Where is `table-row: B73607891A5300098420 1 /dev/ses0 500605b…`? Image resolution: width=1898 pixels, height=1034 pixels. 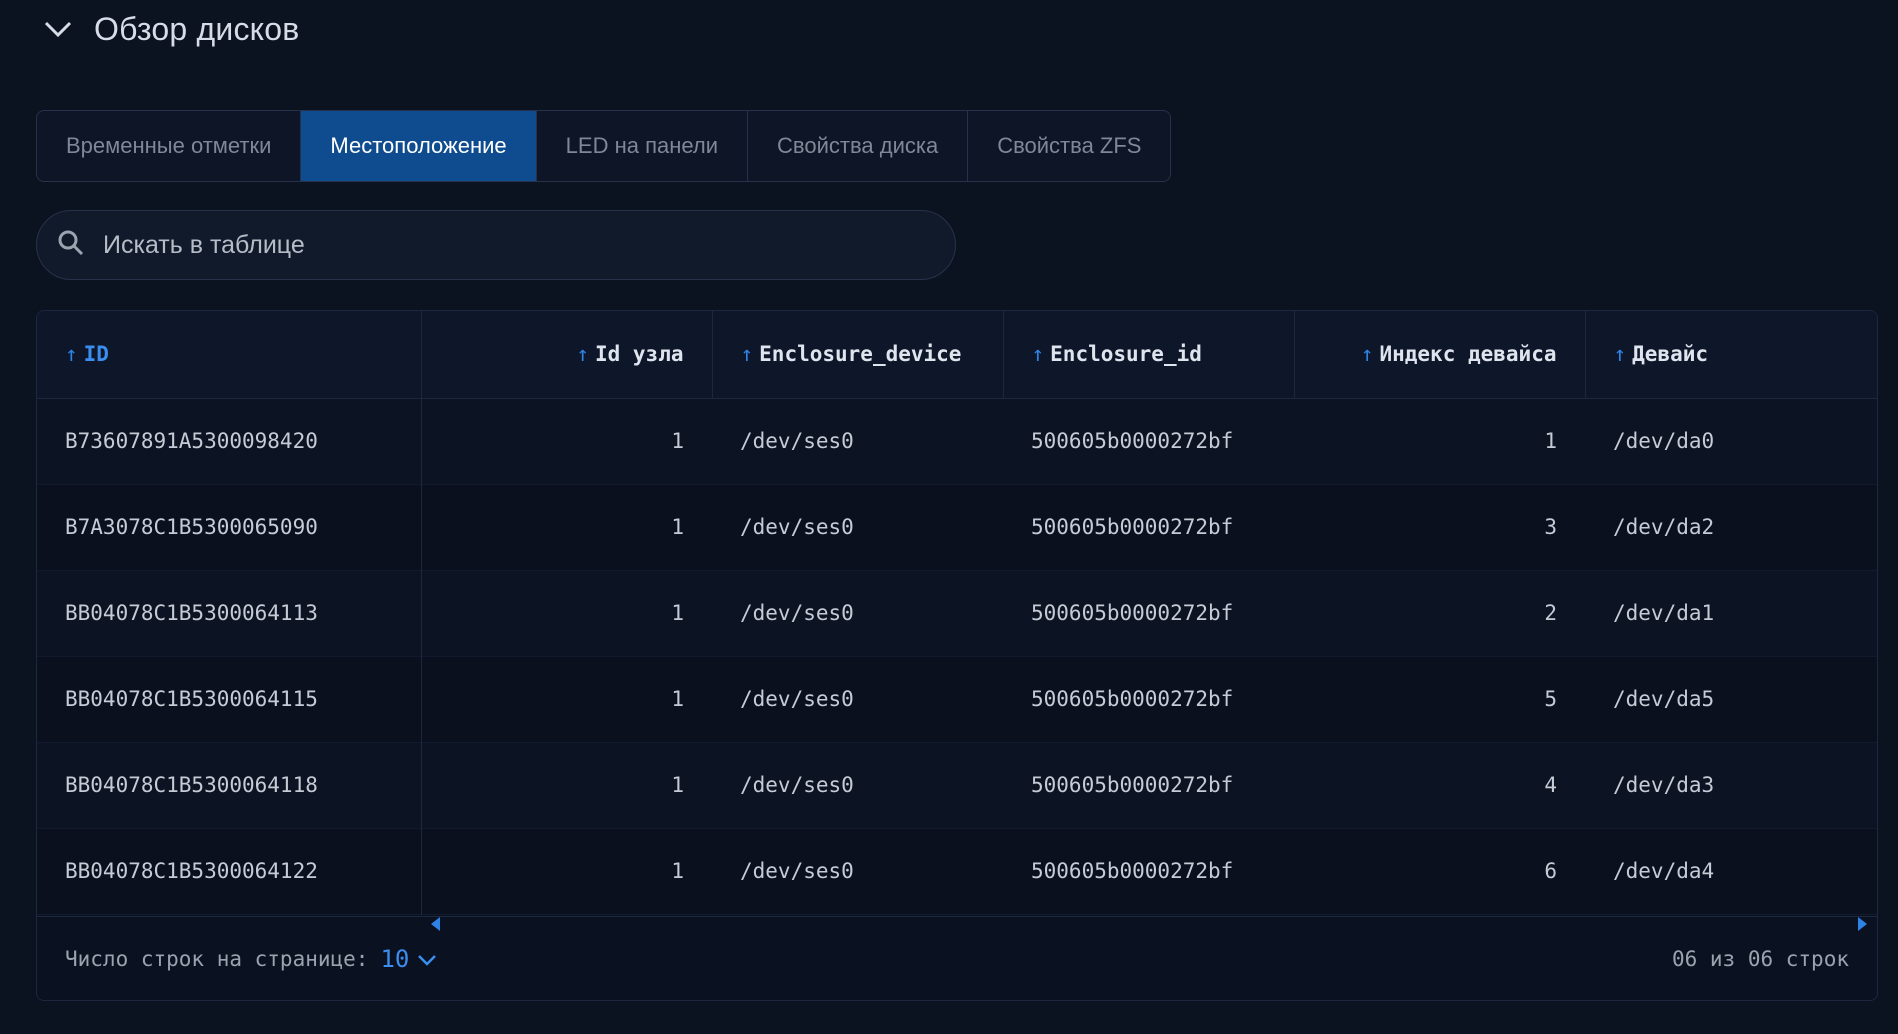 table-row: B73607891A5300098420 1 /dev/ses0 500605b… is located at coordinates (957, 441).